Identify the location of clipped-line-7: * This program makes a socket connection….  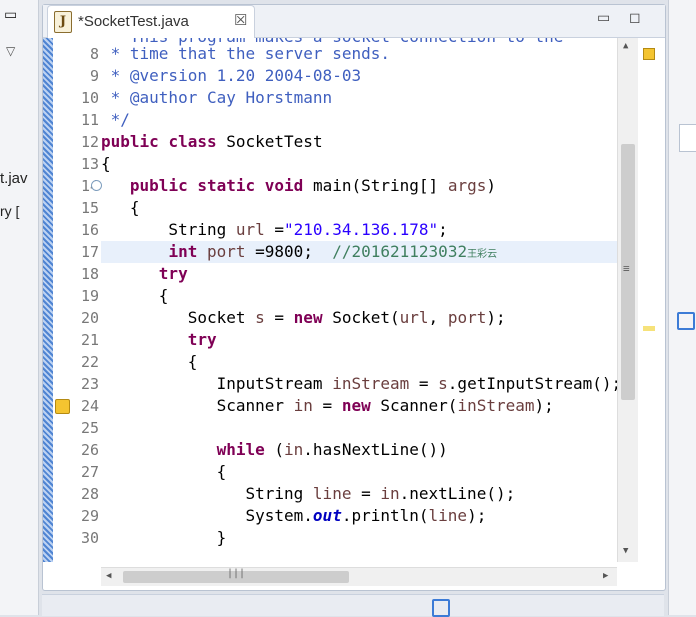
(359, 43).